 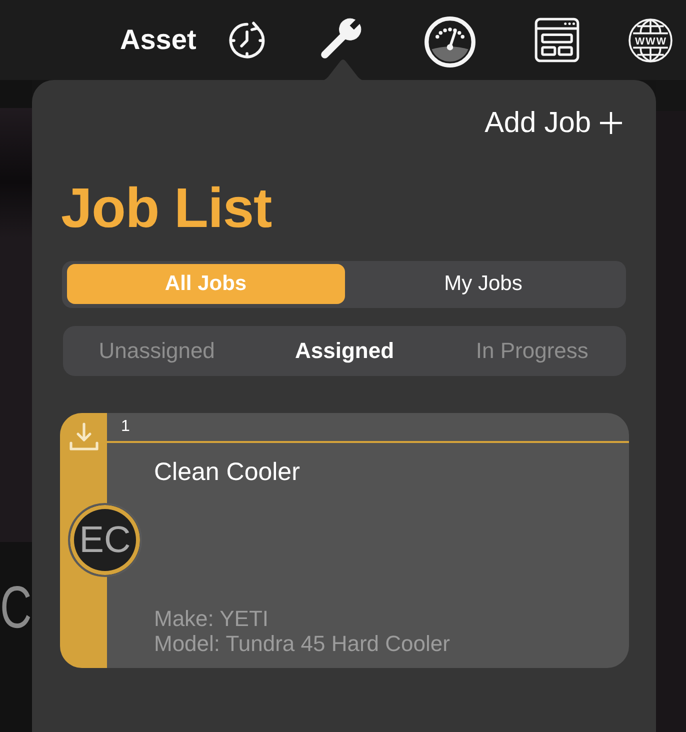 I want to click on status-tab: Assigned, so click(x=344, y=351).